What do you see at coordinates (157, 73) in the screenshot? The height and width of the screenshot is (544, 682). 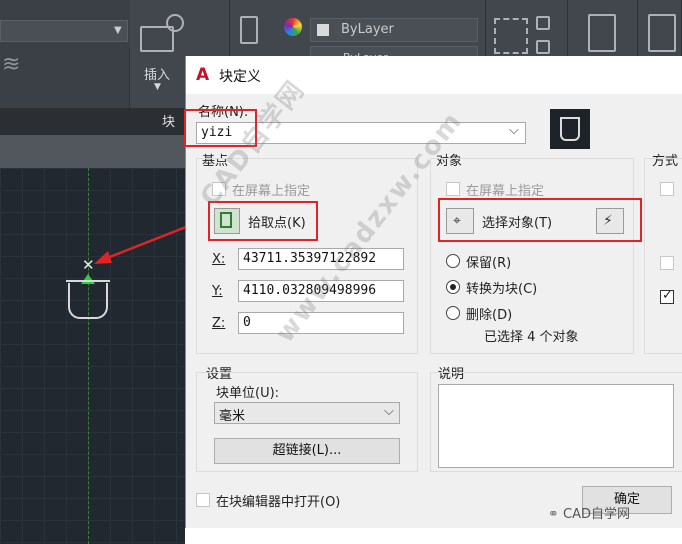 I see `insert-label: 插入` at bounding box center [157, 73].